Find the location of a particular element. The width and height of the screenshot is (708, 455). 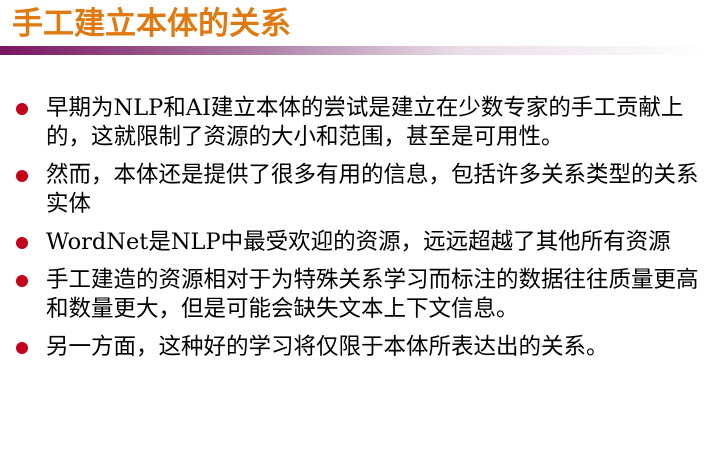

slide-title: 手工建立本体的关系 is located at coordinates (151, 24).